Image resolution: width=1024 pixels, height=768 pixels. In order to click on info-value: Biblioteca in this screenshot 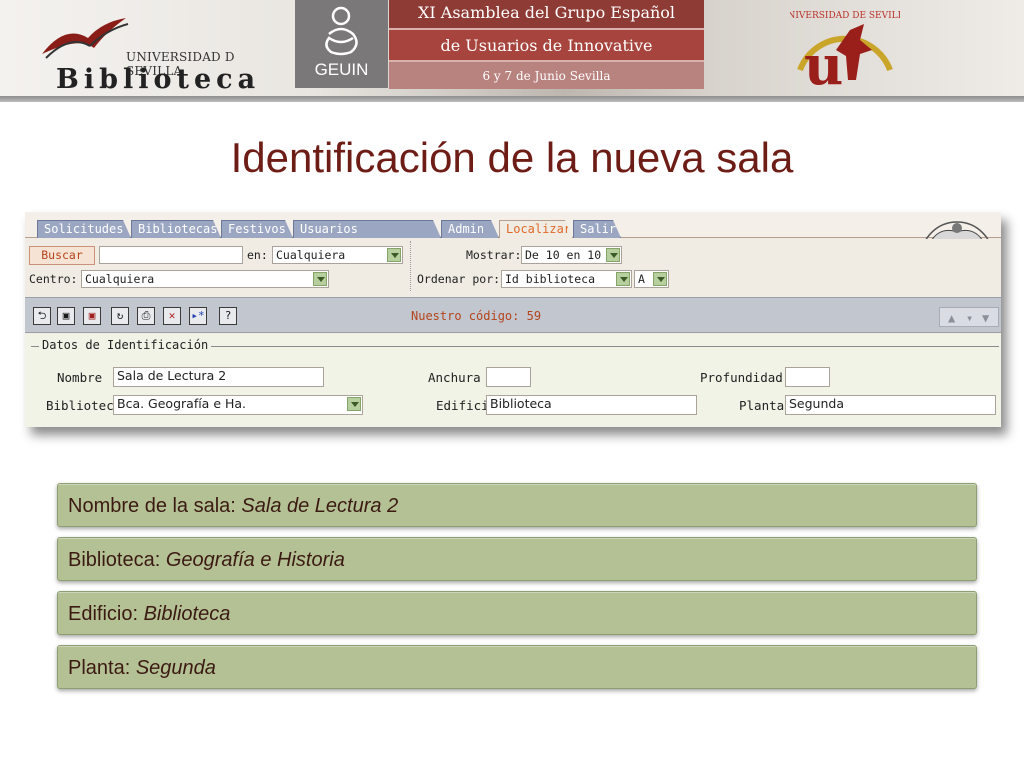, I will do `click(187, 614)`.